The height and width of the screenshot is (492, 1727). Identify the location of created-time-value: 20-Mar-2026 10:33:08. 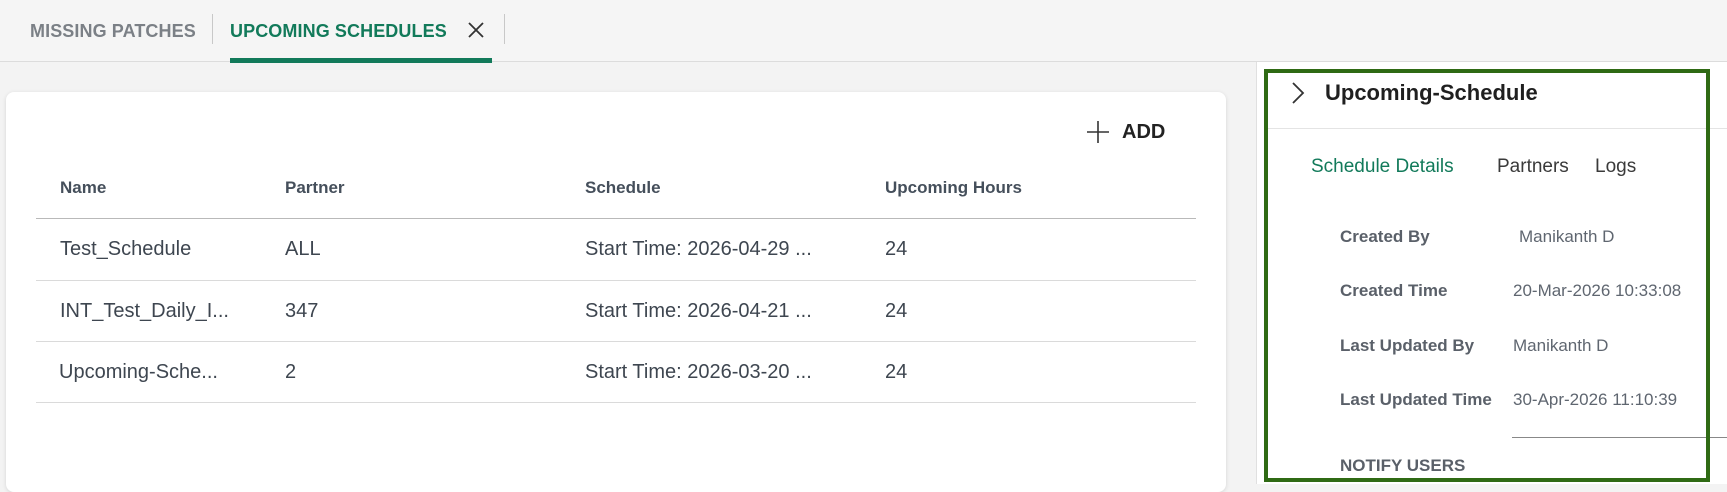
(1597, 290).